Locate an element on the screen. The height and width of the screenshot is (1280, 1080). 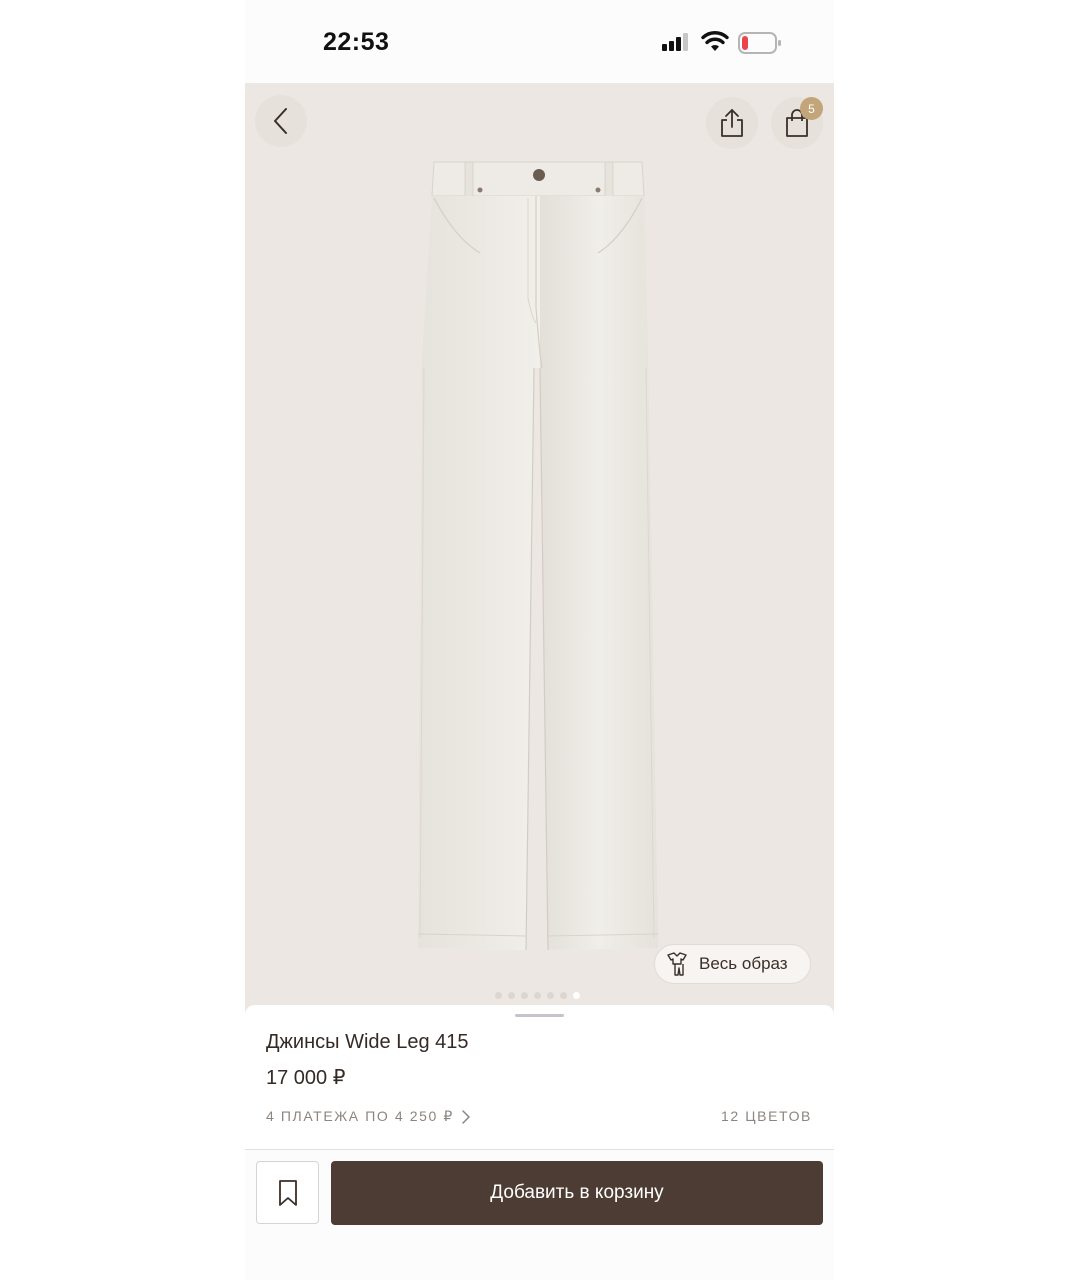
battery-icon is located at coordinates (759, 43).